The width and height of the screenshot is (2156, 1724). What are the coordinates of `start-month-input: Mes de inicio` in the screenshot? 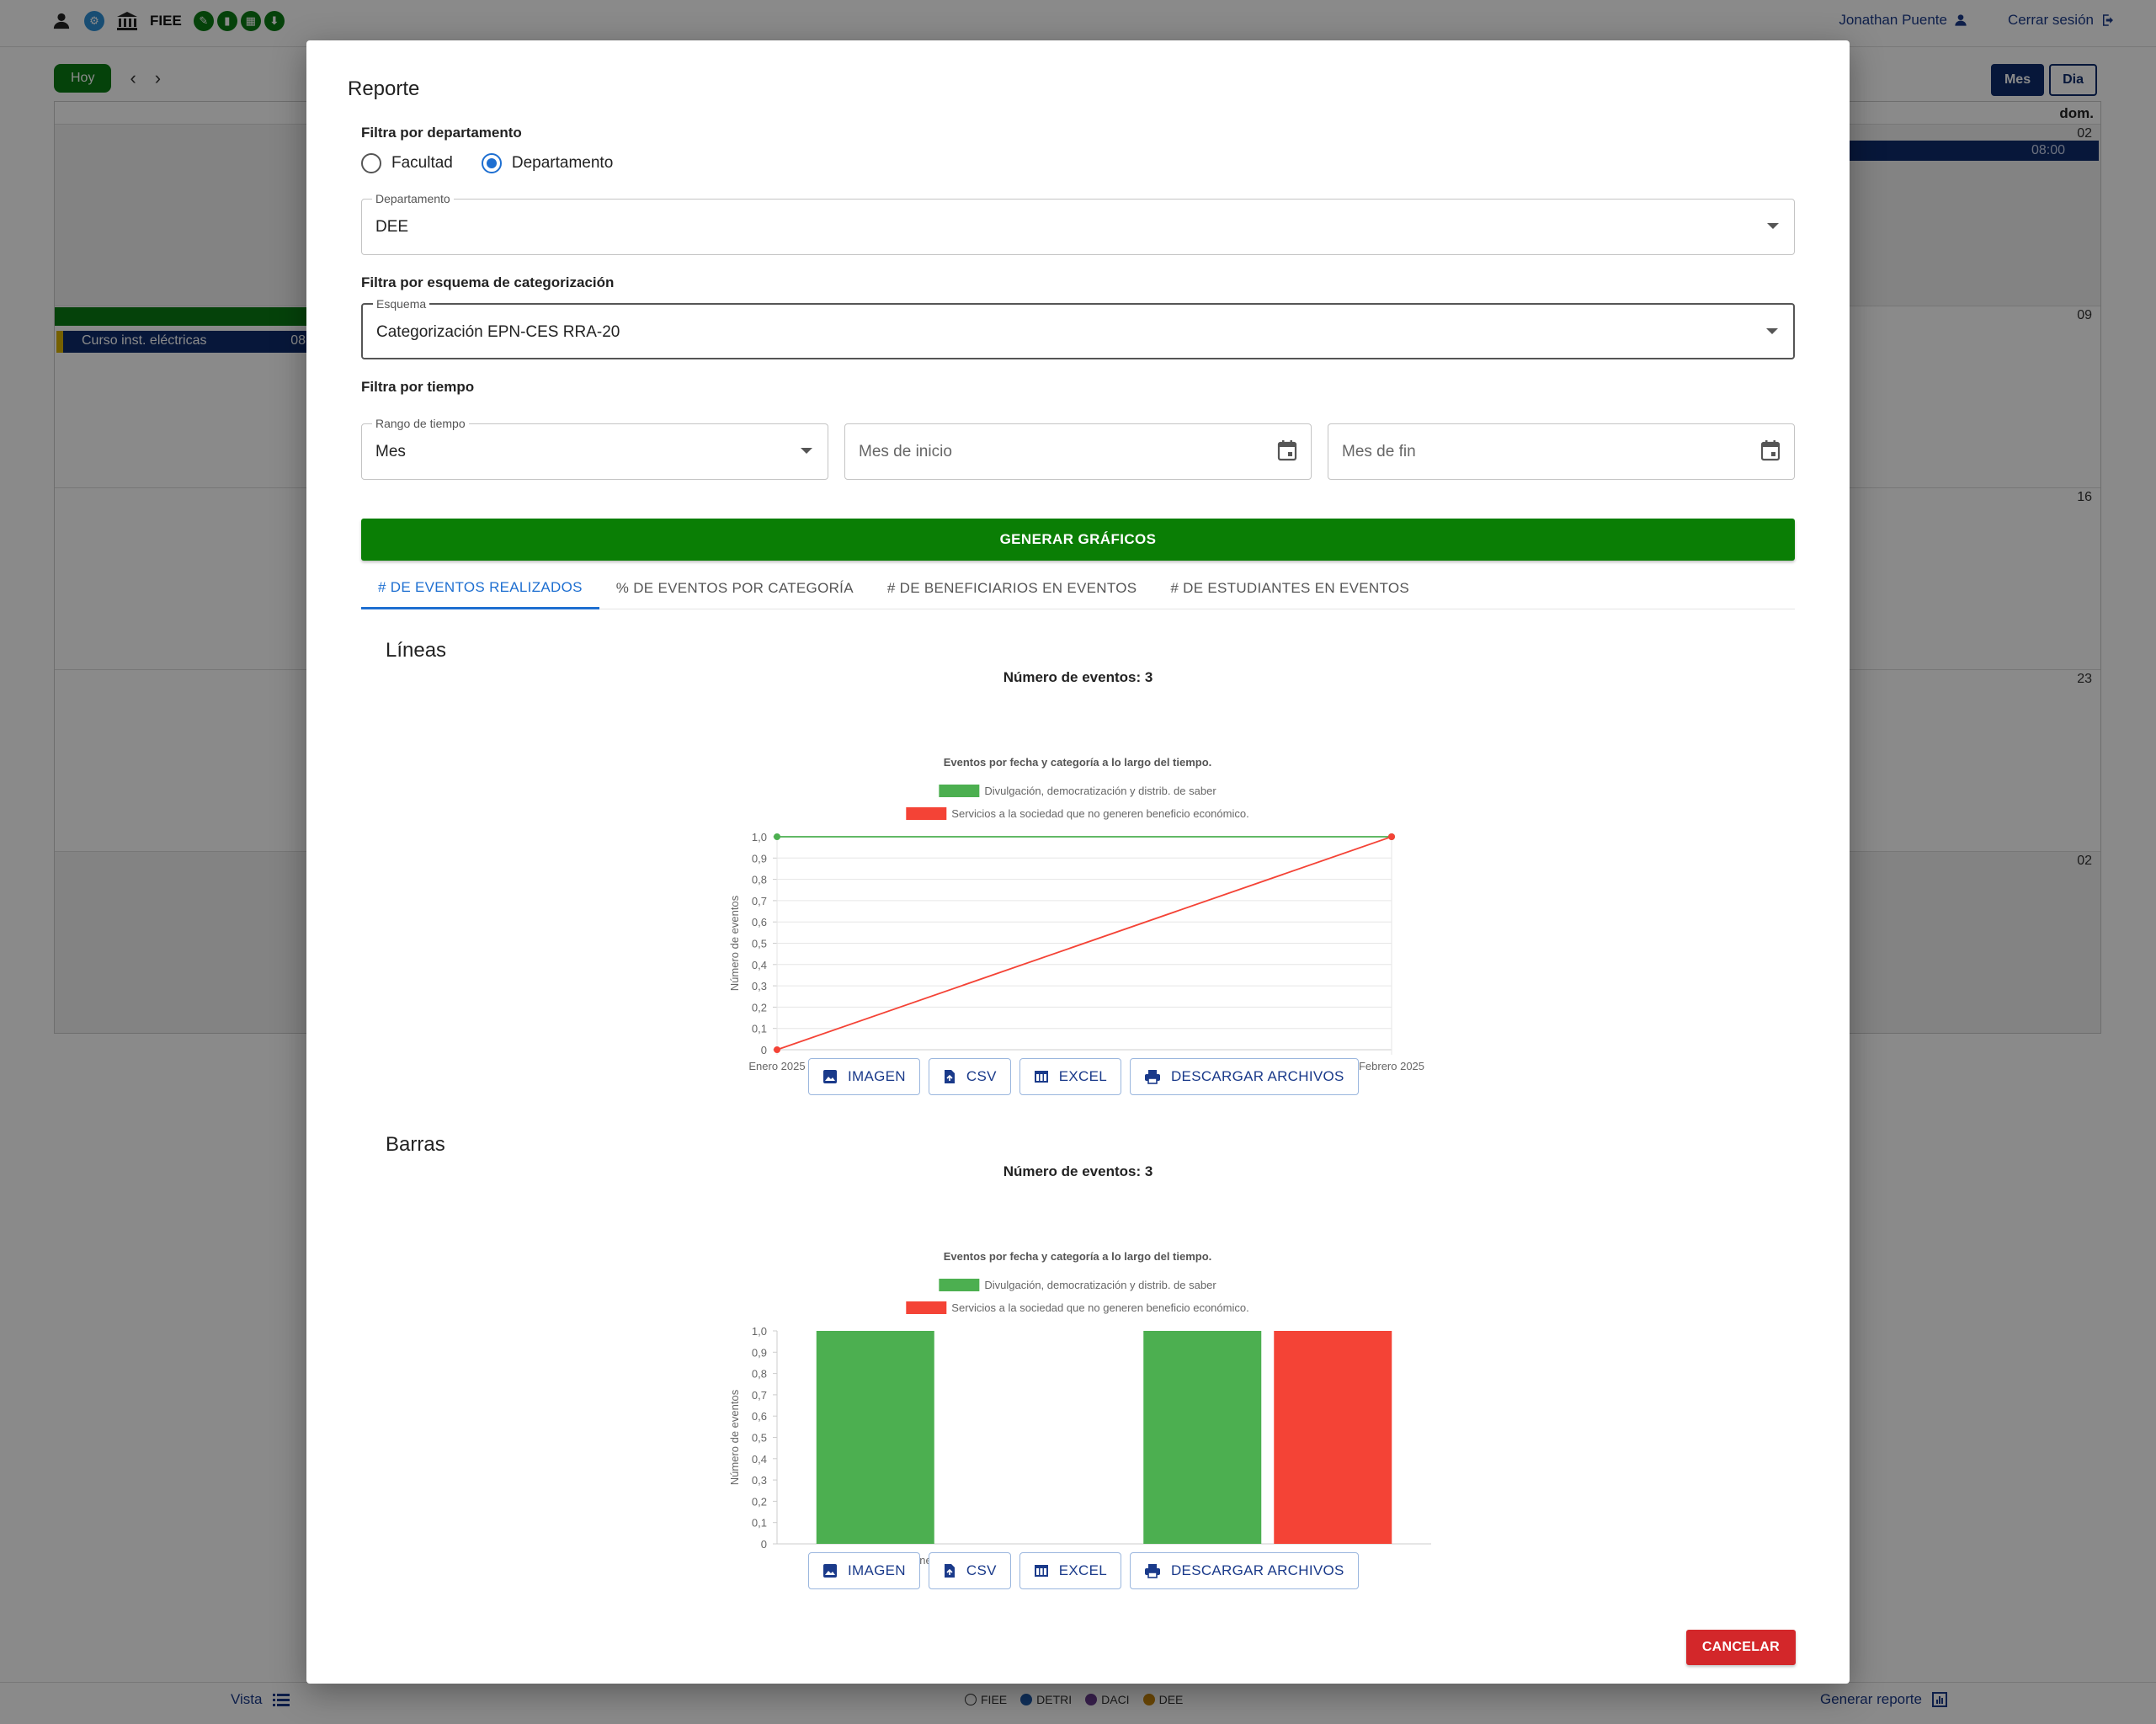 It's located at (1078, 451).